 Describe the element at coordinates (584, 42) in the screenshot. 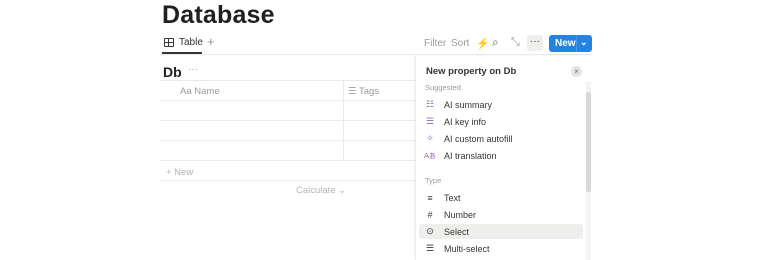

I see `chevron-down-icon: ⌄` at that location.